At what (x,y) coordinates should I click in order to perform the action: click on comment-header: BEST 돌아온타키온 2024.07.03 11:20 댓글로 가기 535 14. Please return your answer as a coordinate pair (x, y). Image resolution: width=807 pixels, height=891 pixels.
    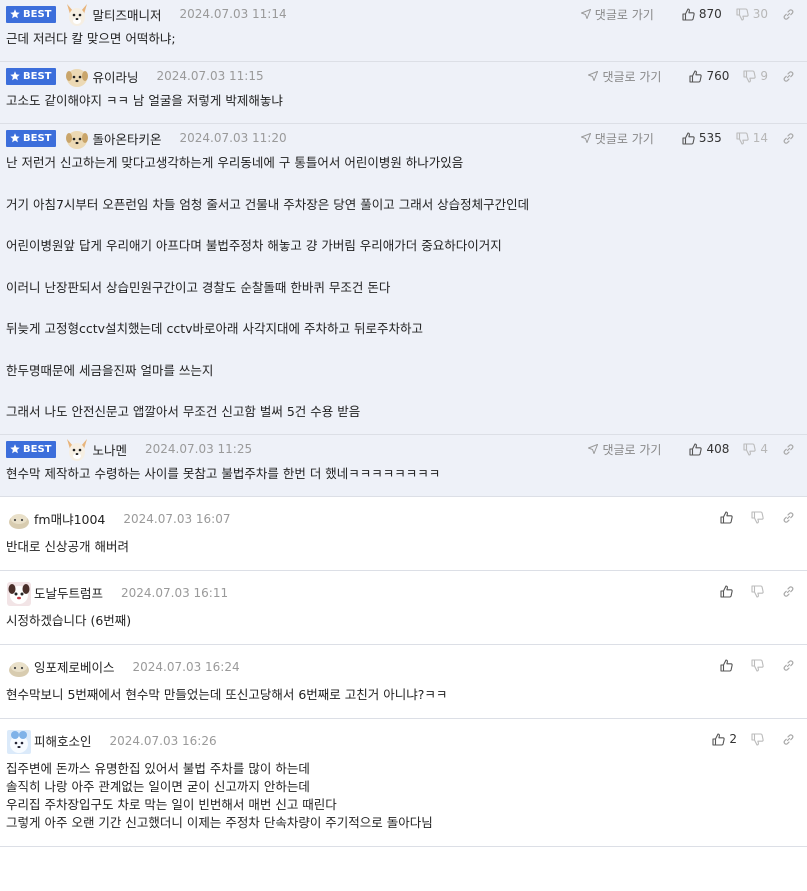
    Looking at the image, I should click on (403, 138).